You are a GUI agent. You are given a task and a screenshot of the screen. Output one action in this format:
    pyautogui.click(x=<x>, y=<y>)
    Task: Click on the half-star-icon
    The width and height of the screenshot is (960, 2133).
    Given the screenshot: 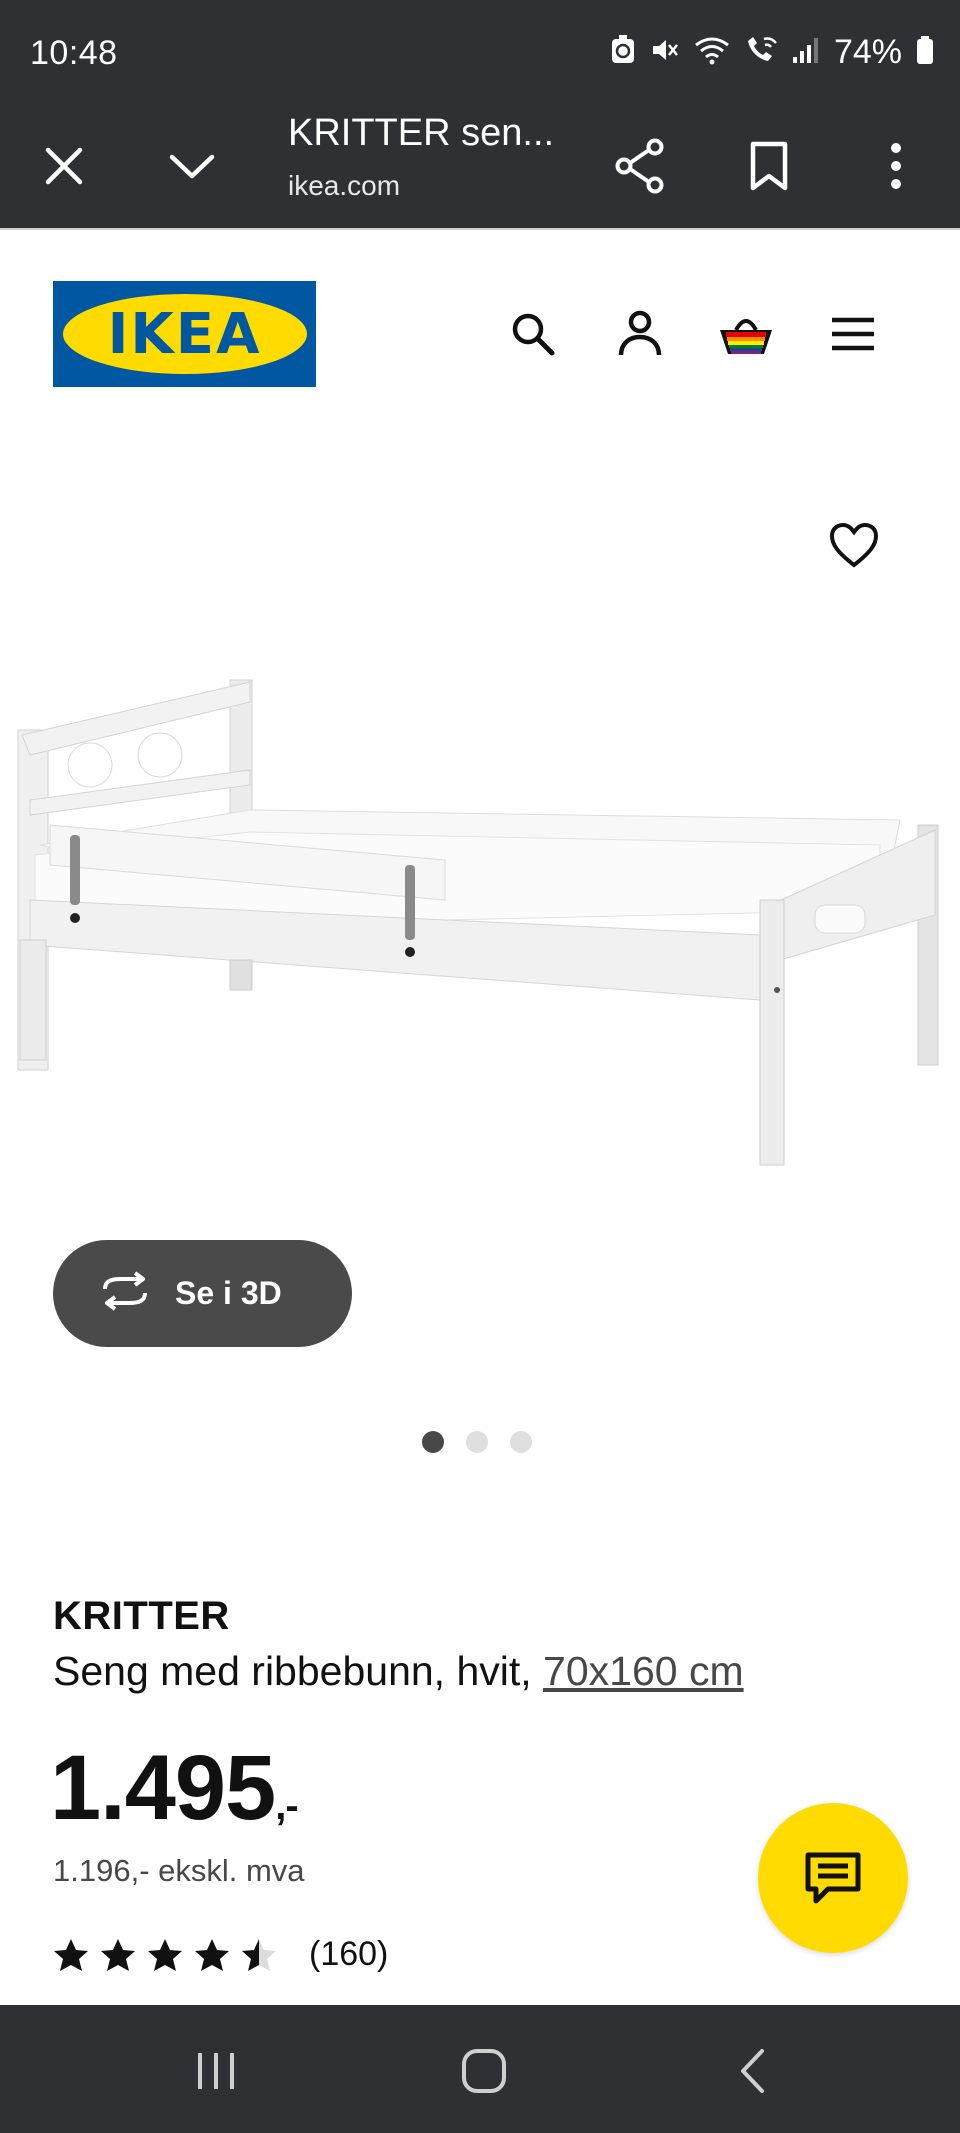 What is the action you would take?
    pyautogui.click(x=259, y=1954)
    